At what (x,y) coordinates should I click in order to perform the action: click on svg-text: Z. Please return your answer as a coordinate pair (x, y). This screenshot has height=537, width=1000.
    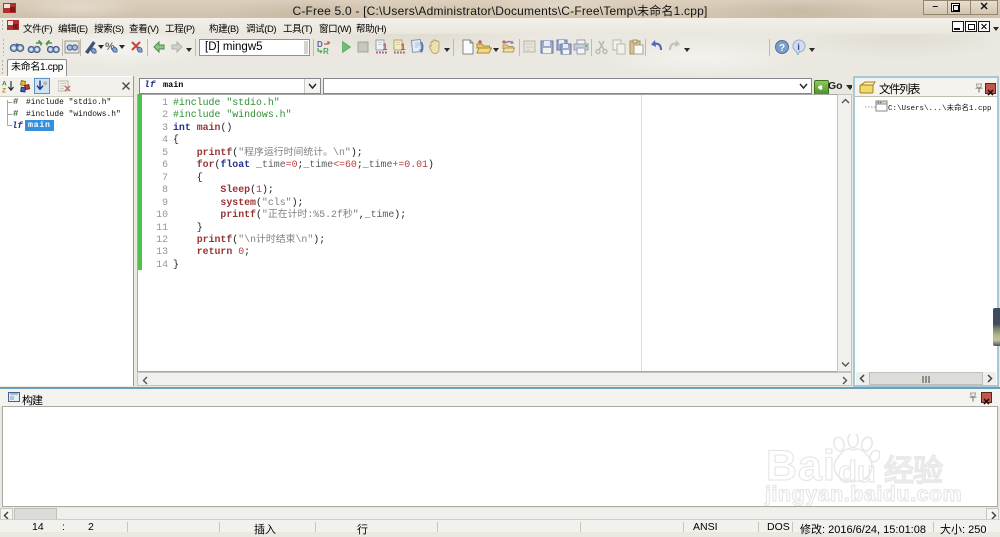
    Looking at the image, I should click on (4, 91).